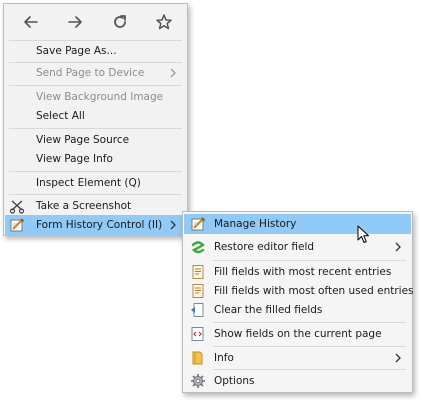 The height and width of the screenshot is (400, 423). Describe the element at coordinates (84, 206) in the screenshot. I see `take-screenshot-label: Take a Screenshot` at that location.